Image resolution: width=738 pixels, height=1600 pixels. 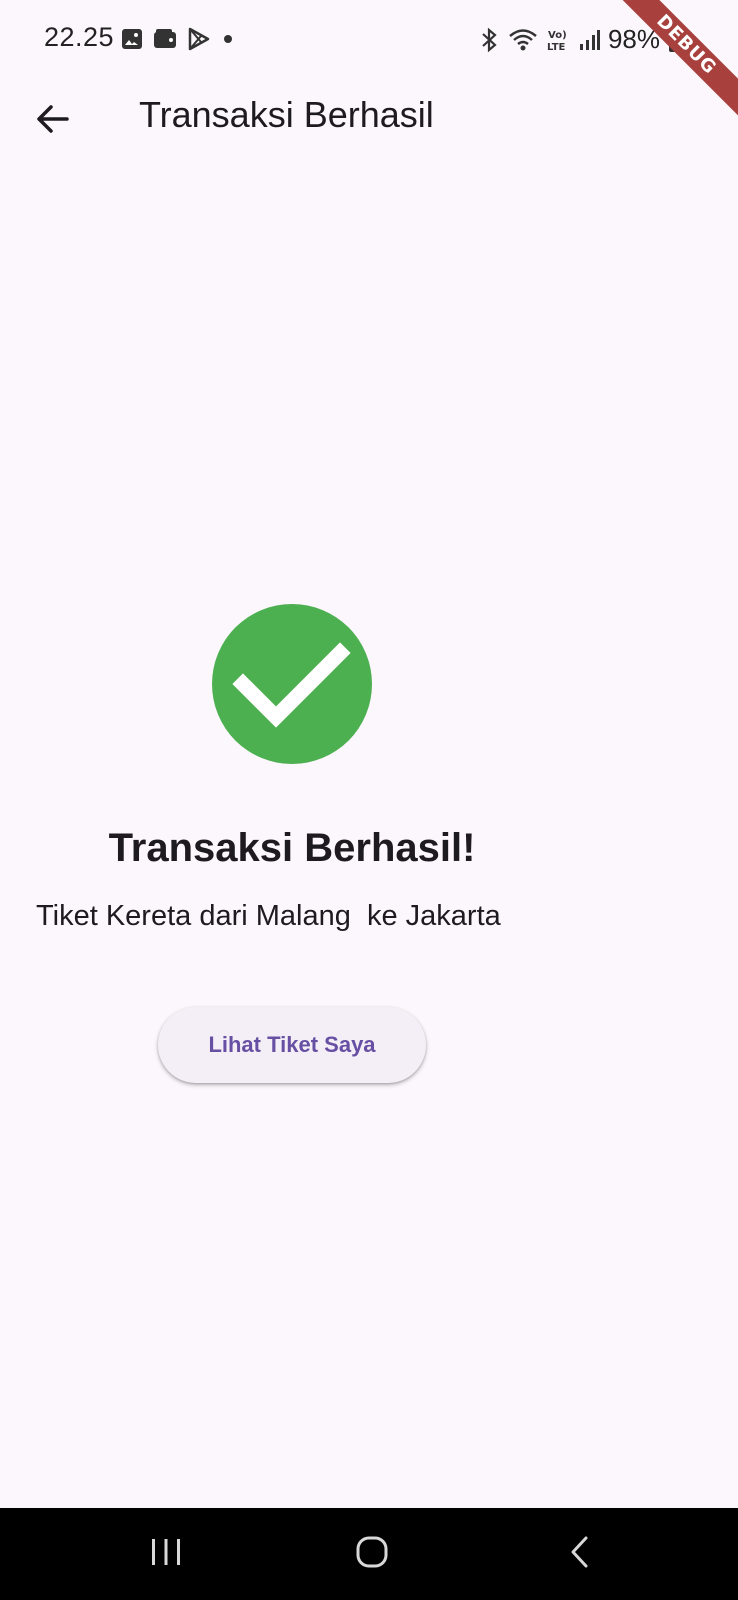 I want to click on dot-icon, so click(x=228, y=39).